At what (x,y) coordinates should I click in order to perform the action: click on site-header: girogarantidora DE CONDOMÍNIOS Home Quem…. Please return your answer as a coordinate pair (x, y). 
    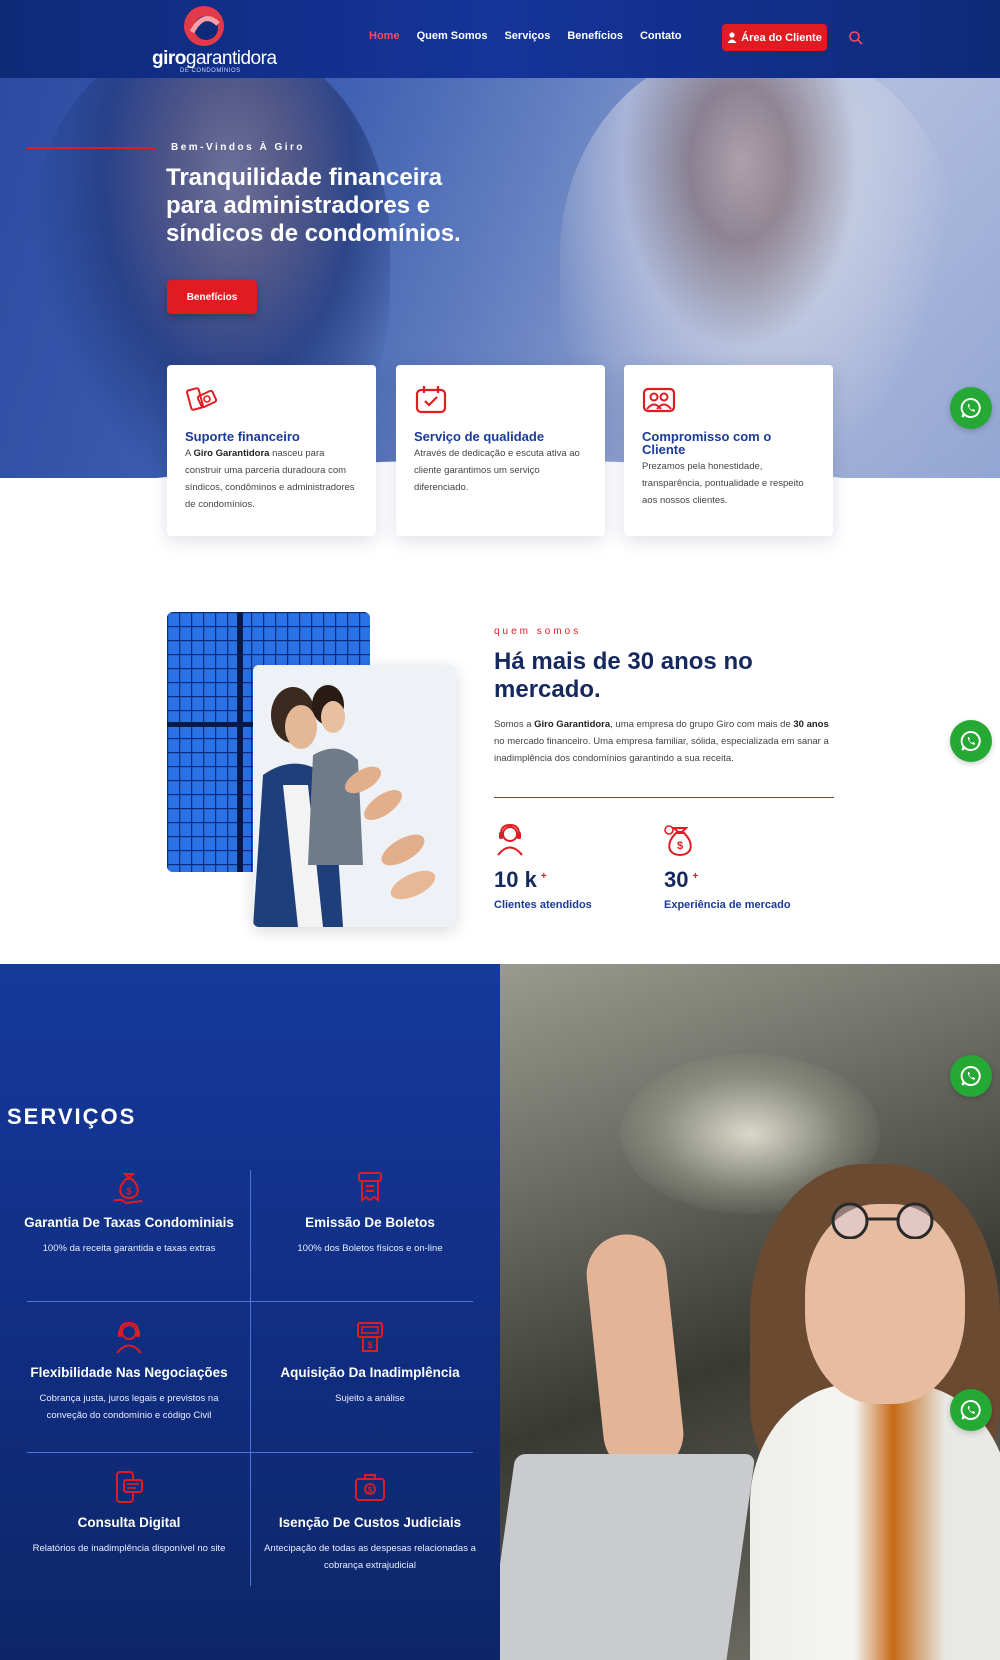
    Looking at the image, I should click on (500, 39).